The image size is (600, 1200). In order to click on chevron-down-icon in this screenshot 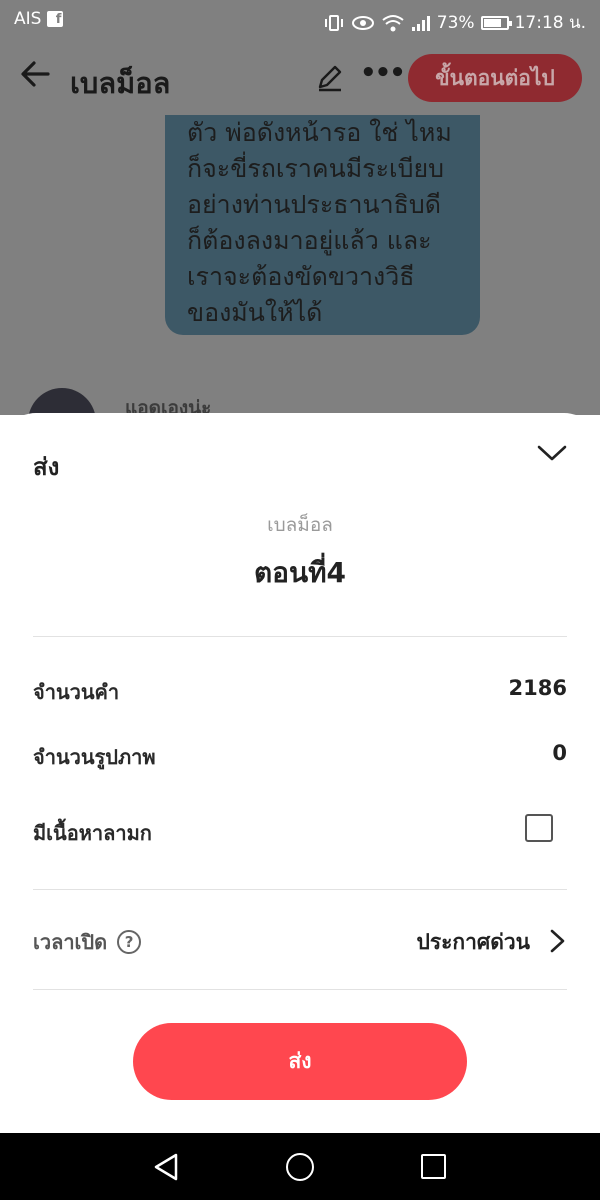, I will do `click(552, 453)`.